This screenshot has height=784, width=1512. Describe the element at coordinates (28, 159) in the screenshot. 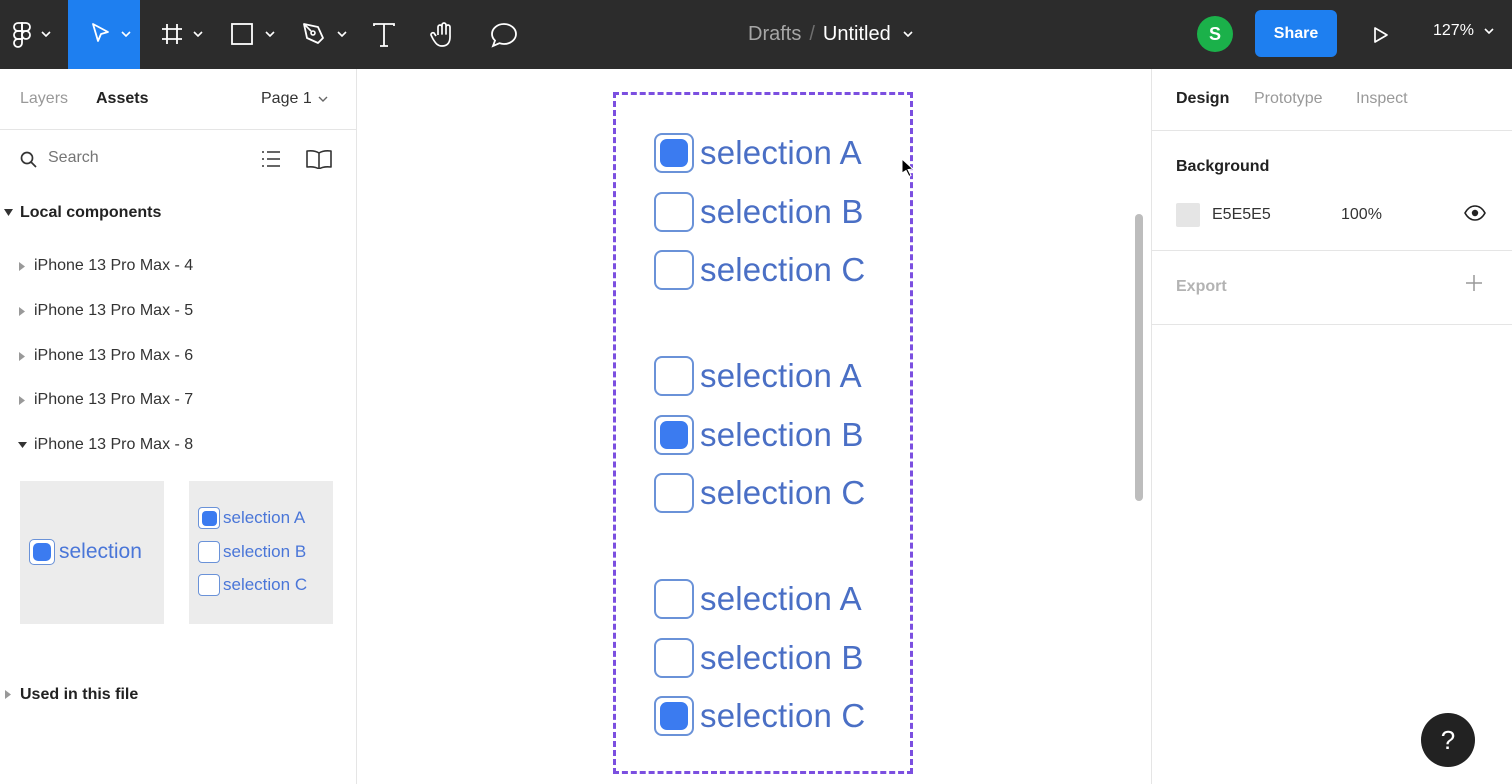

I see `search-icon` at that location.